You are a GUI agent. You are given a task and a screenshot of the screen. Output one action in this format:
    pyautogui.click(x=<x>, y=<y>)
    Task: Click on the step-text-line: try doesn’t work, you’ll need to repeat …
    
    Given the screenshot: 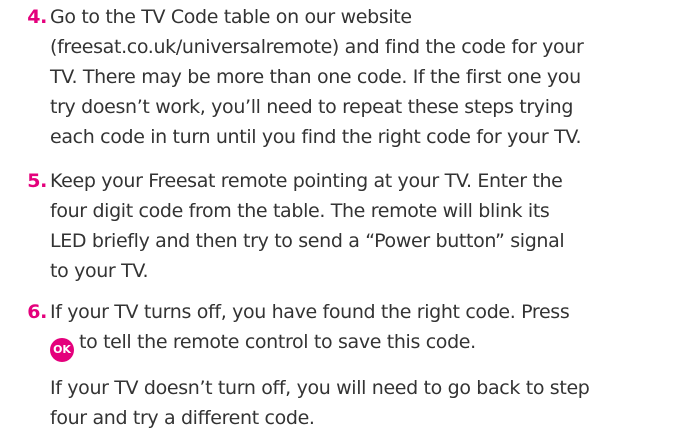 What is the action you would take?
    pyautogui.click(x=312, y=107)
    